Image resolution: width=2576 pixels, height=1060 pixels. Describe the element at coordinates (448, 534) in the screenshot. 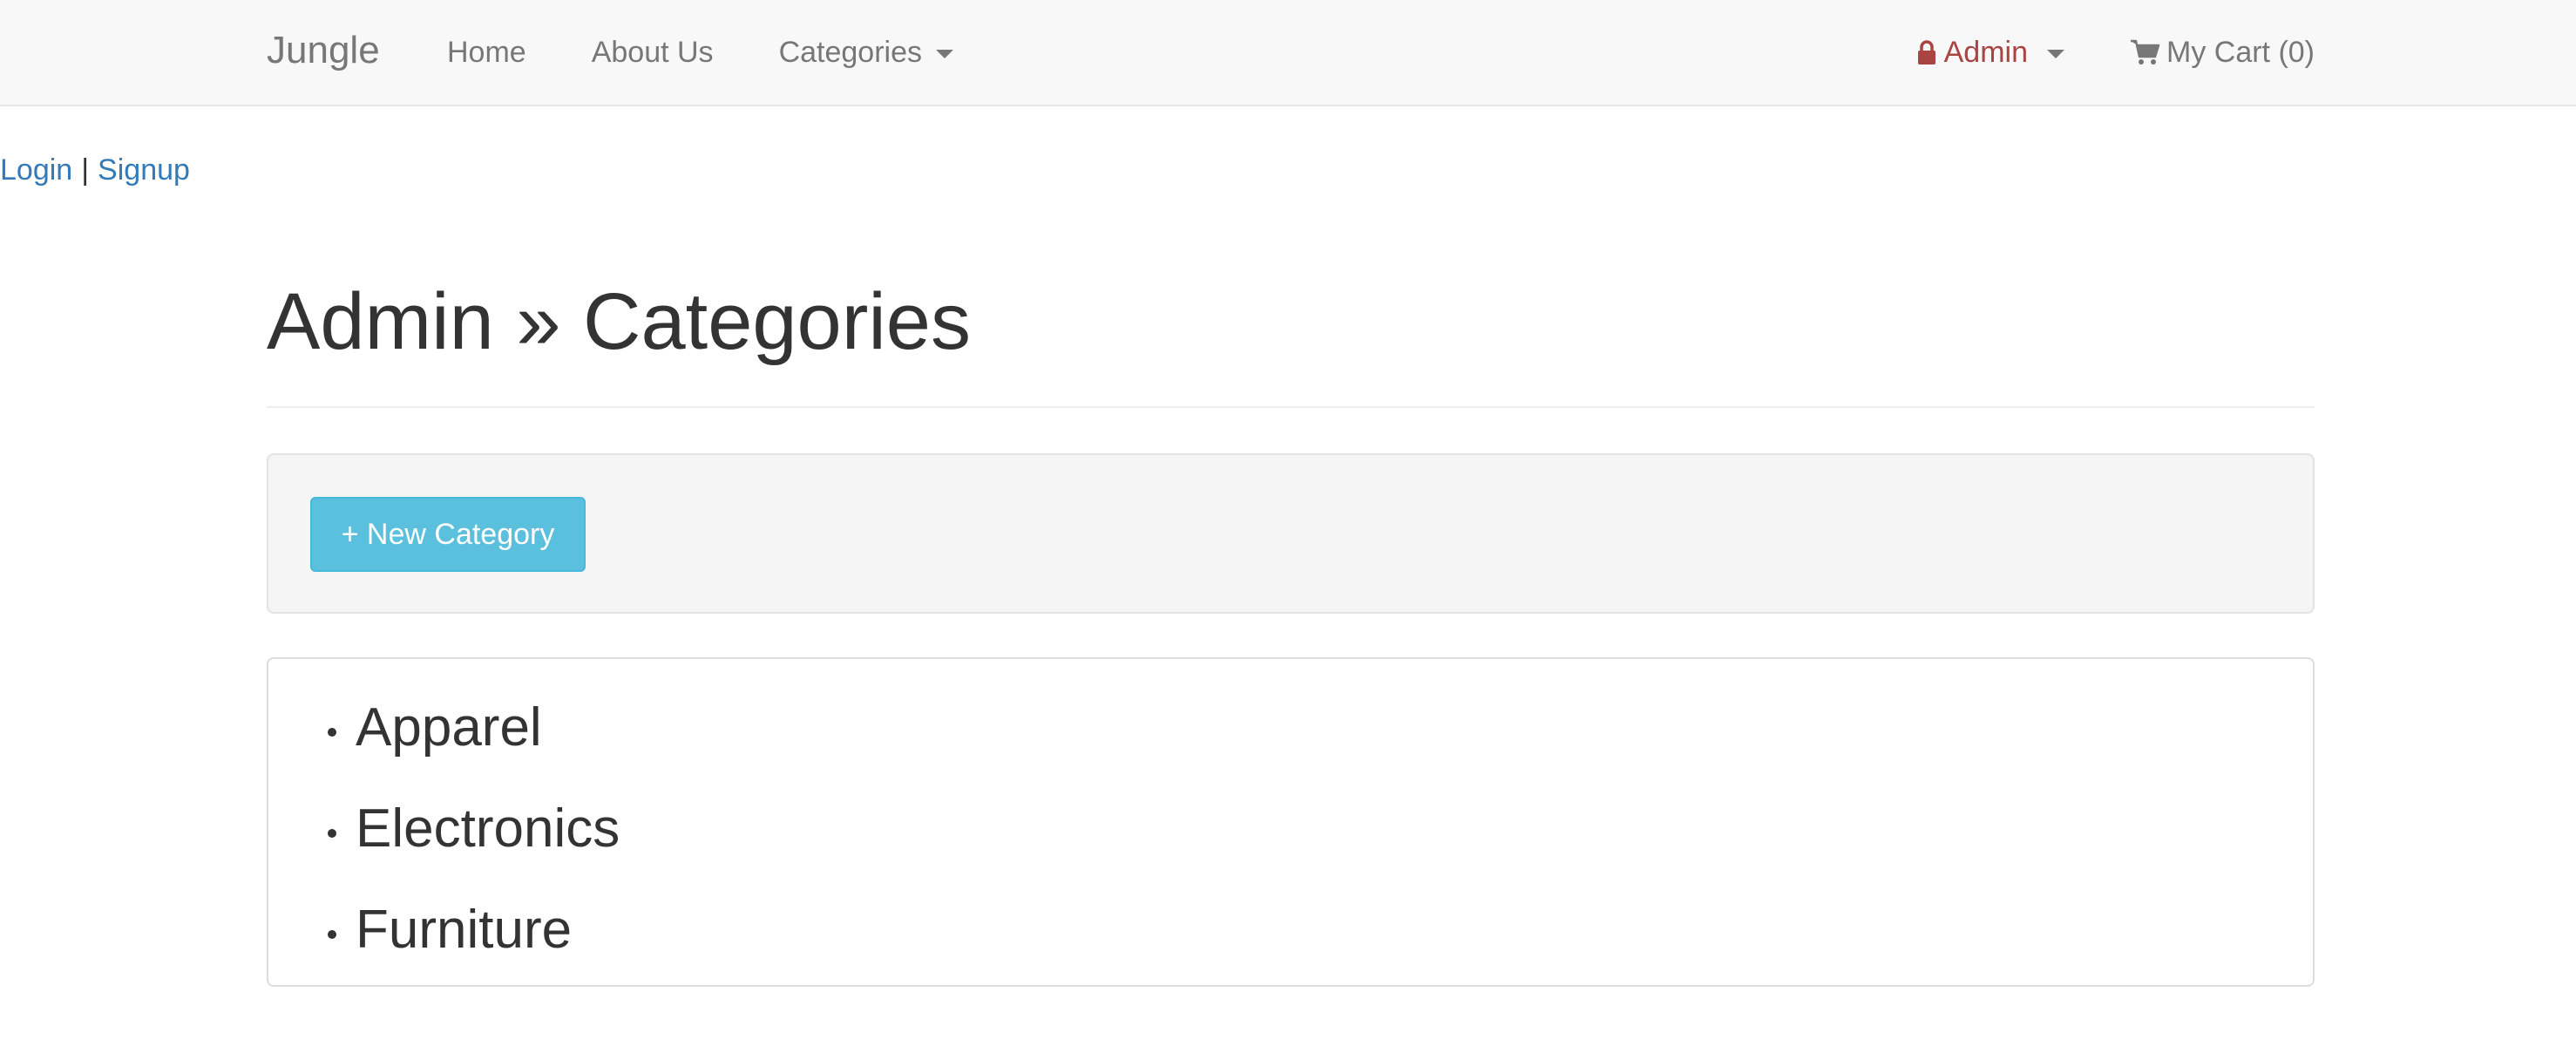

I see `new-category-button: + New Category` at that location.